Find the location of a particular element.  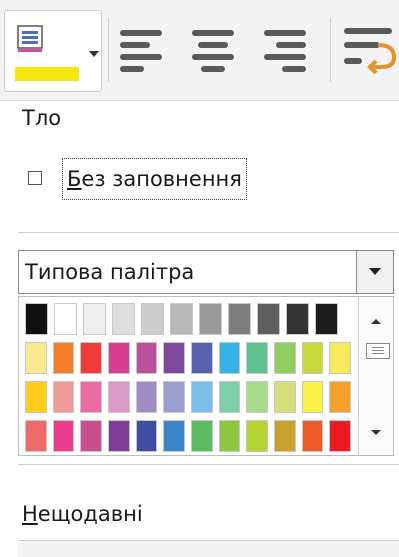

scroll-down-icon is located at coordinates (376, 432).